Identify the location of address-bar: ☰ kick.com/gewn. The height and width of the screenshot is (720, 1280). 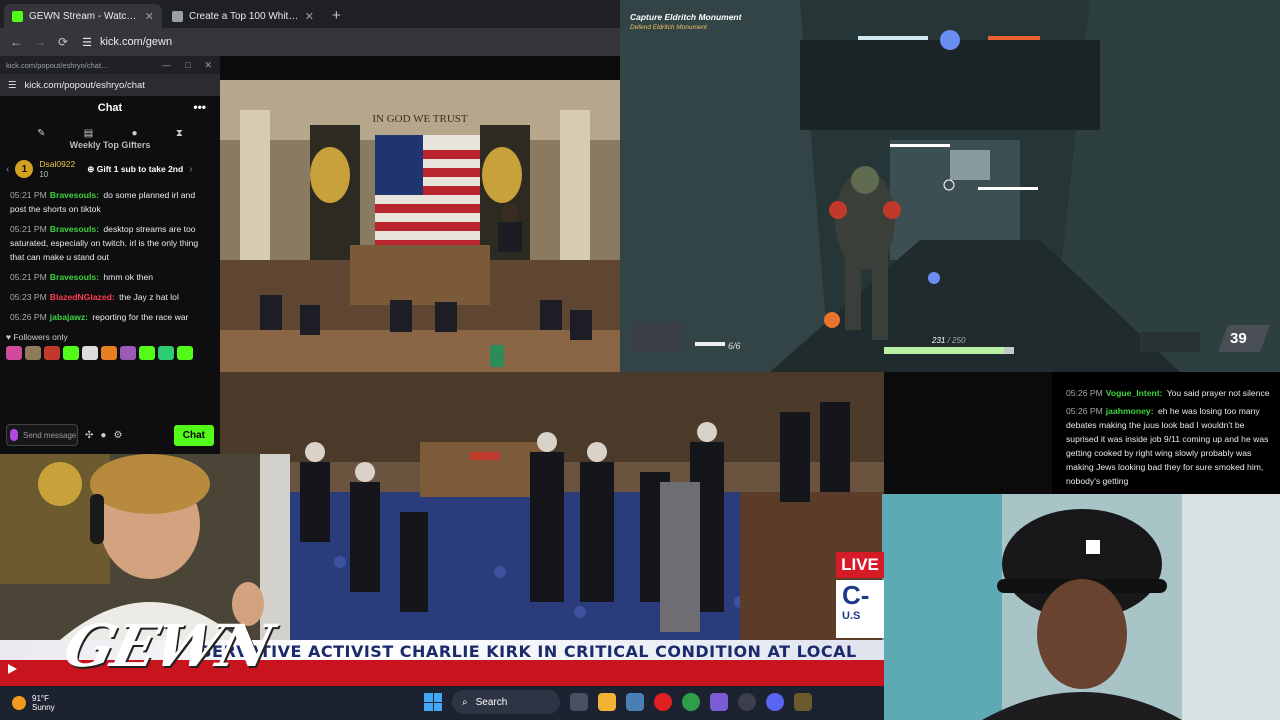
(127, 42).